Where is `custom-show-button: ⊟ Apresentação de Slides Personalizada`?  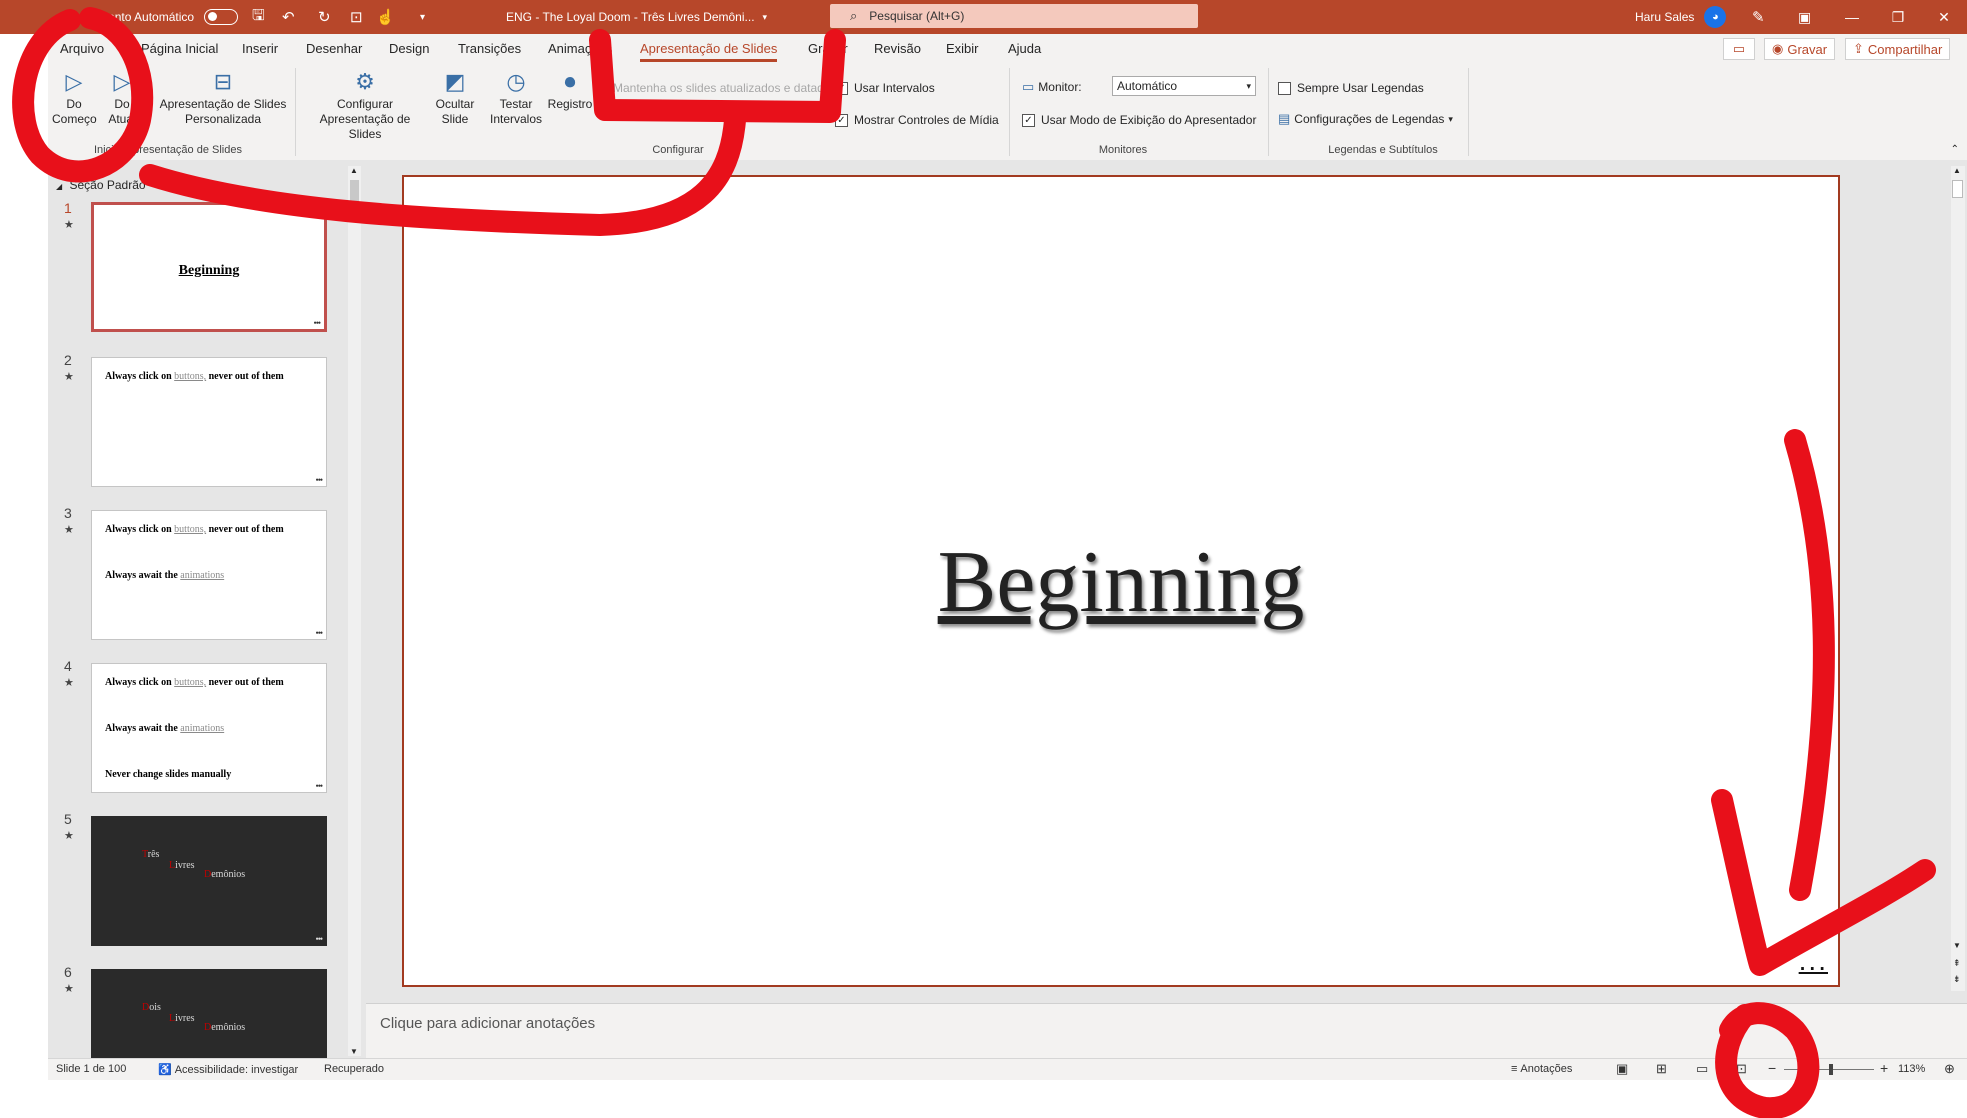
custom-show-button: ⊟ Apresentação de Slides Personalizada is located at coordinates (223, 98).